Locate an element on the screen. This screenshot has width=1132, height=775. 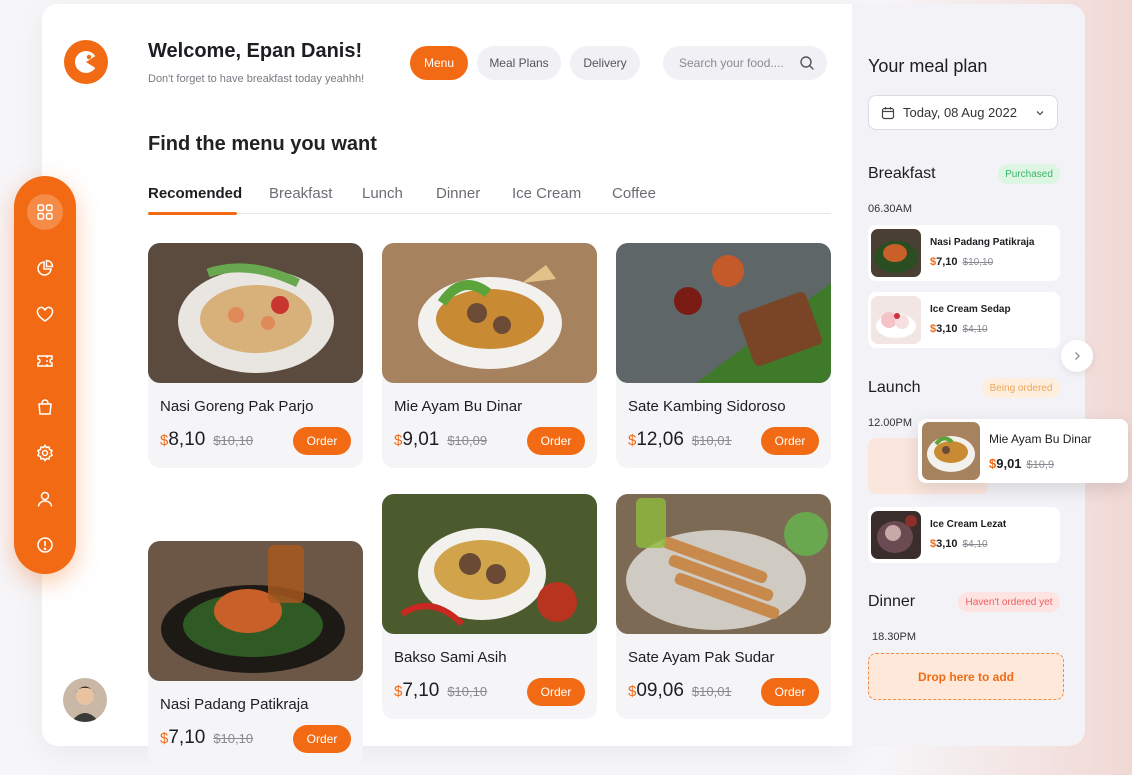
food-name: Nasi Goreng Pak Parjo is located at coordinates (237, 406).